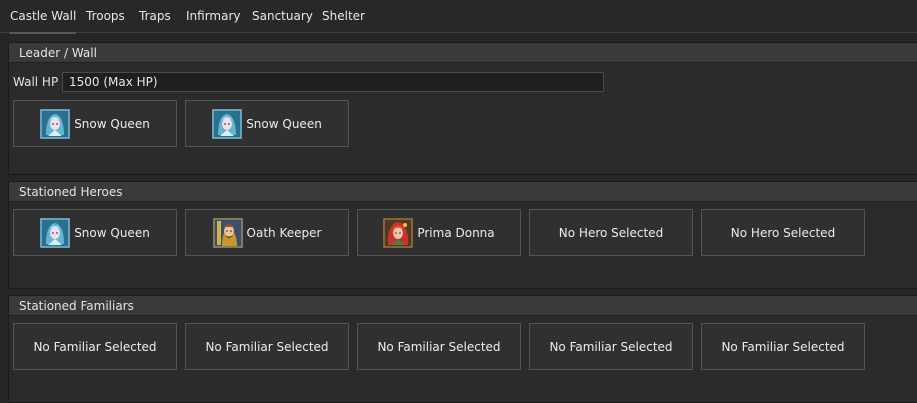 Image resolution: width=917 pixels, height=403 pixels. Describe the element at coordinates (333, 82) in the screenshot. I see `wall-hp-field` at that location.